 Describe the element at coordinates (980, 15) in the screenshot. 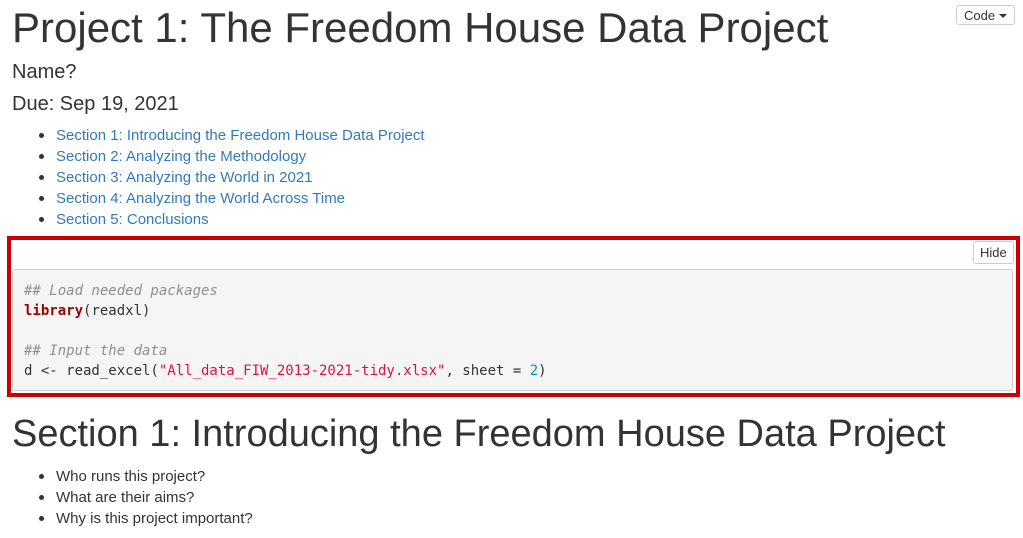

I see `code-dropdown-label: Code` at that location.